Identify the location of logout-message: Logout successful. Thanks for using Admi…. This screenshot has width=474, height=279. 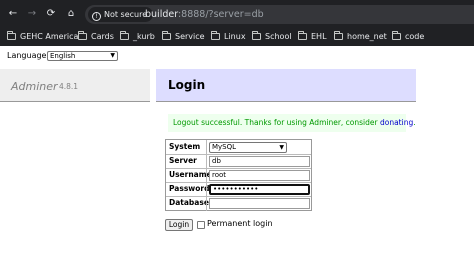
(292, 123).